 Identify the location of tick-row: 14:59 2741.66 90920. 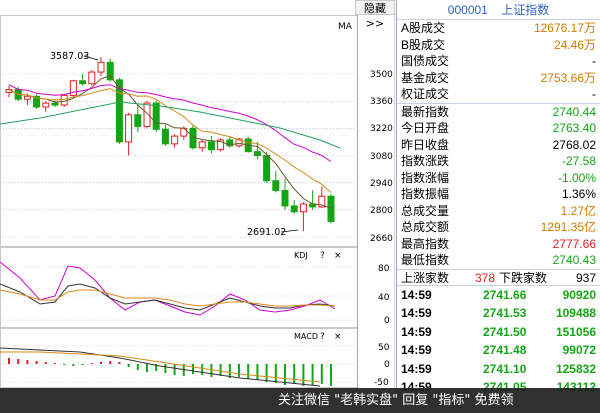
(498, 295).